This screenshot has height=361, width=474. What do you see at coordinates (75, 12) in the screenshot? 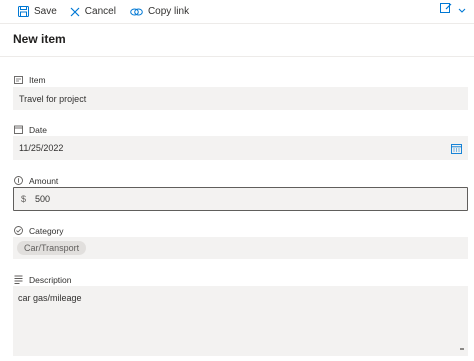
I see `close-icon` at bounding box center [75, 12].